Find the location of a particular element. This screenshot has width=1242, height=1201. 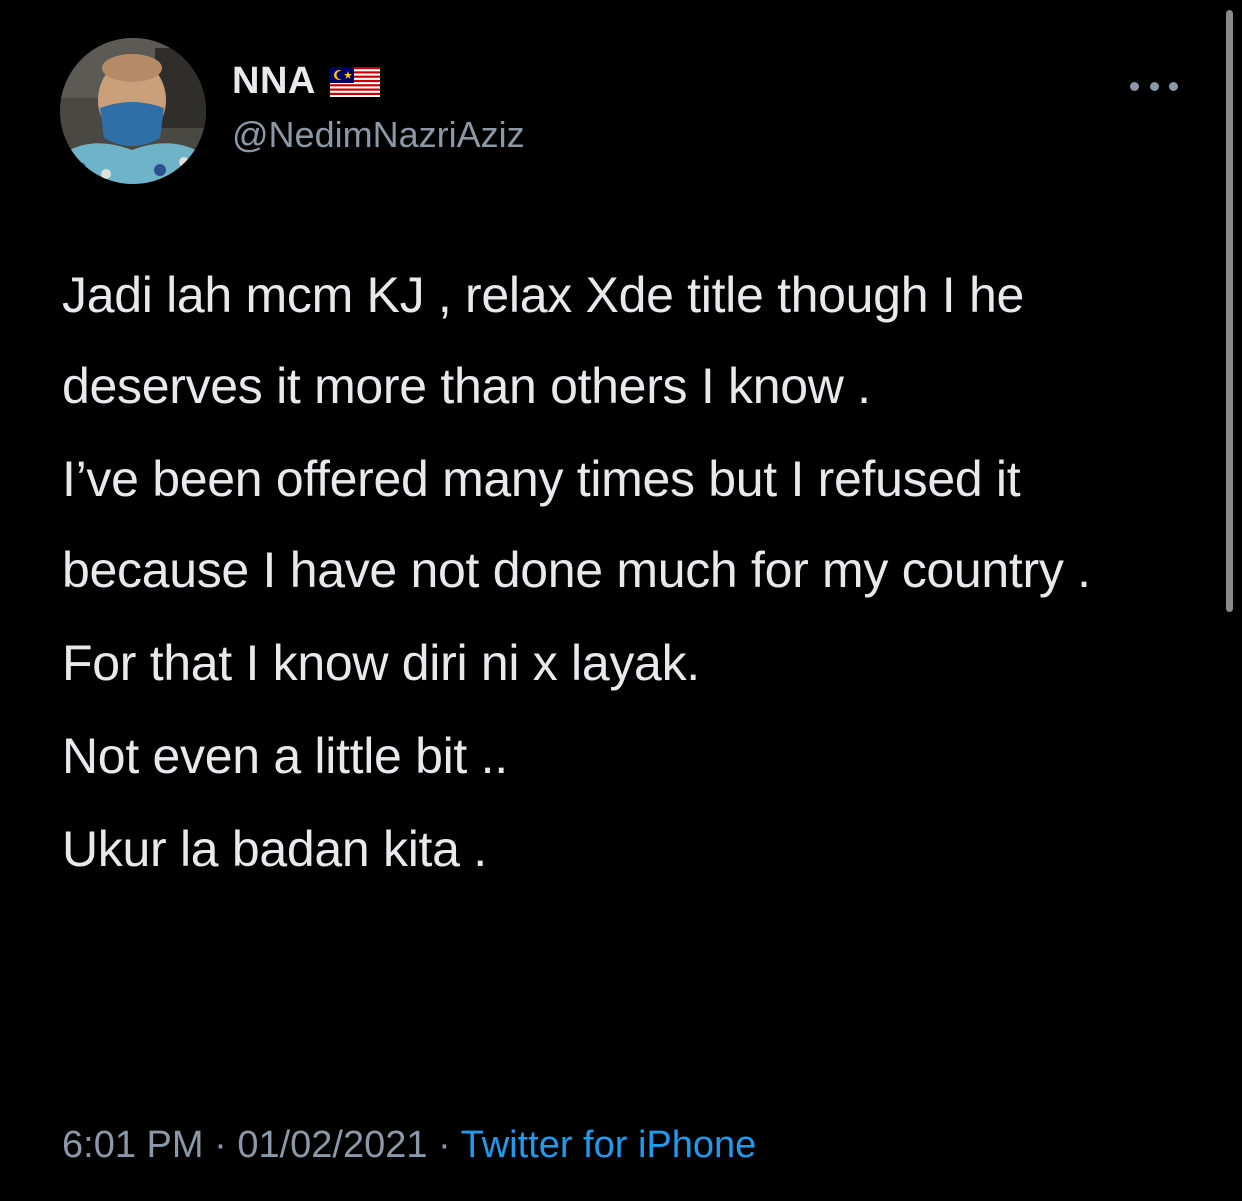

tweet-date: 01/02/2021 is located at coordinates (332, 1145).